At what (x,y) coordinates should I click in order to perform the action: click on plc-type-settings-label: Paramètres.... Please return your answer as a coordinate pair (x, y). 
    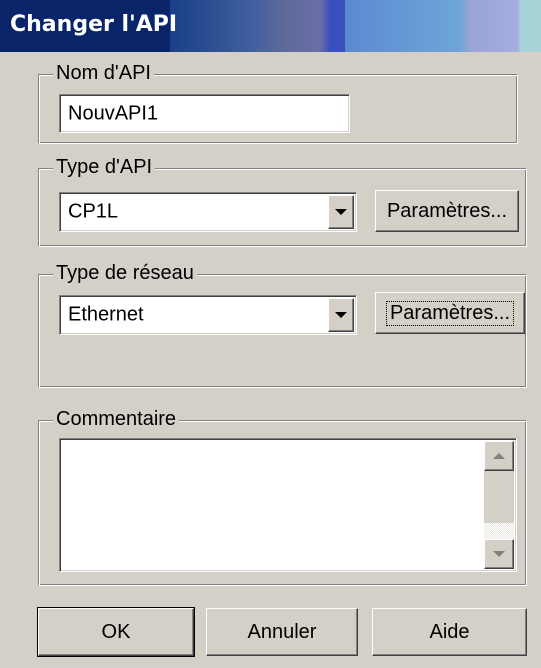
    Looking at the image, I should click on (447, 210).